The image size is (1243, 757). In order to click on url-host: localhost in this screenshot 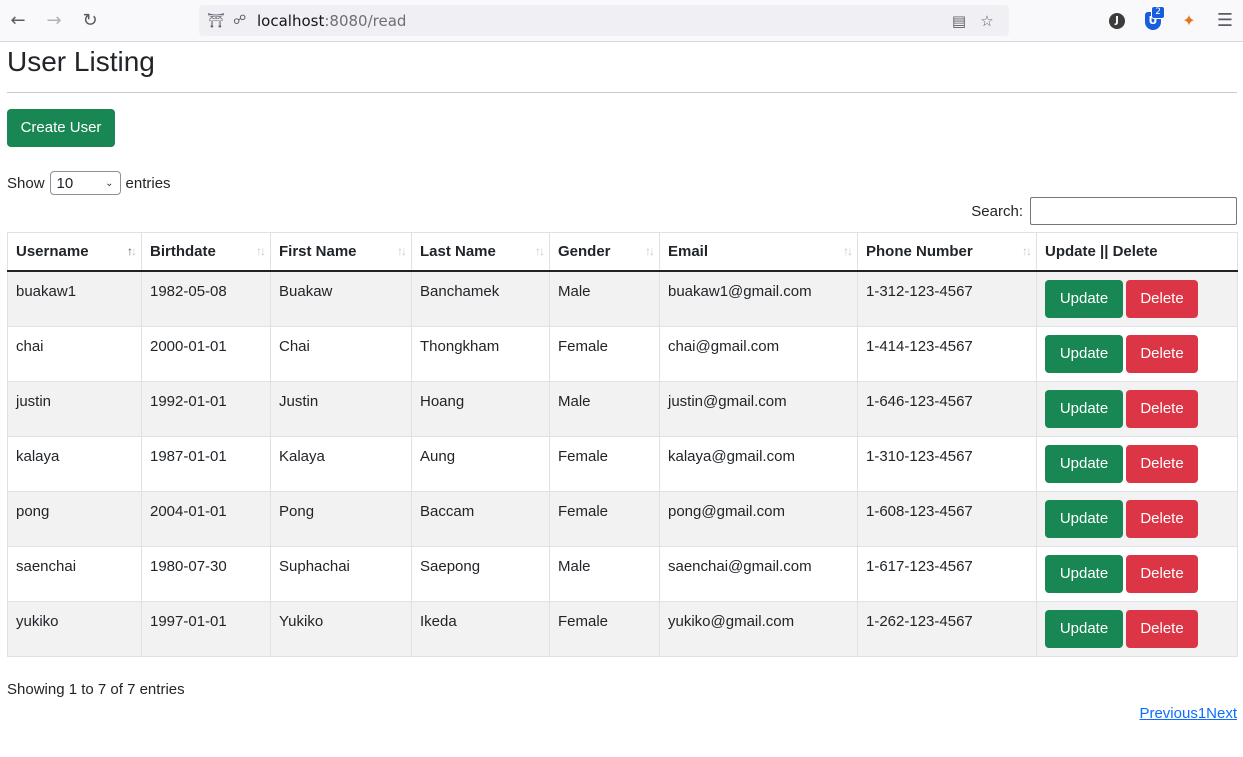, I will do `click(291, 20)`.